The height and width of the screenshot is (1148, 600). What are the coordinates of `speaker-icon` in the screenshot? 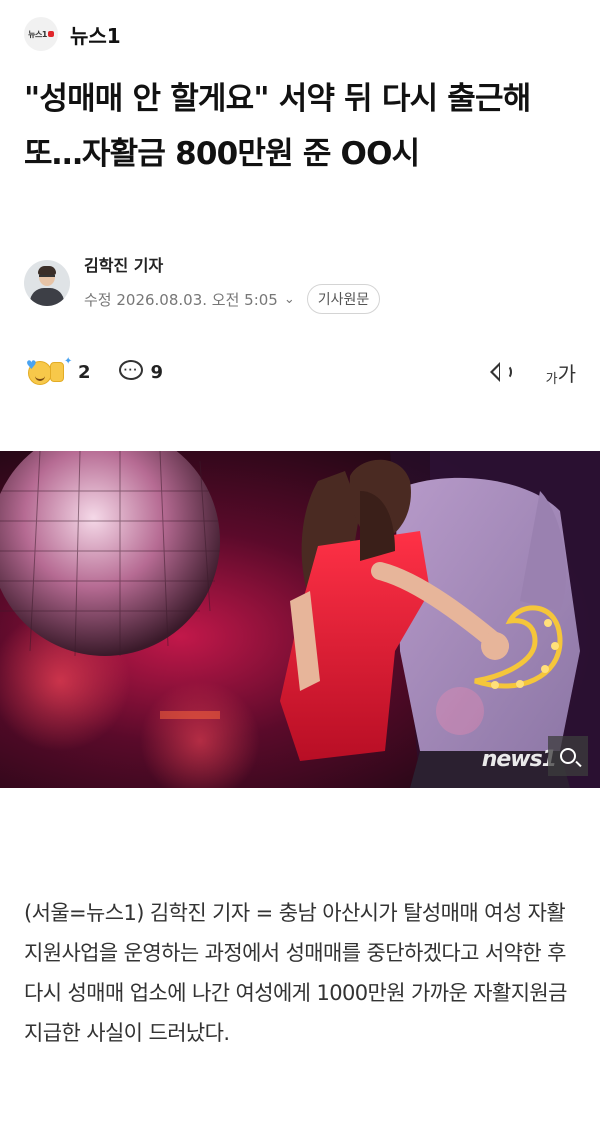 It's located at (499, 372).